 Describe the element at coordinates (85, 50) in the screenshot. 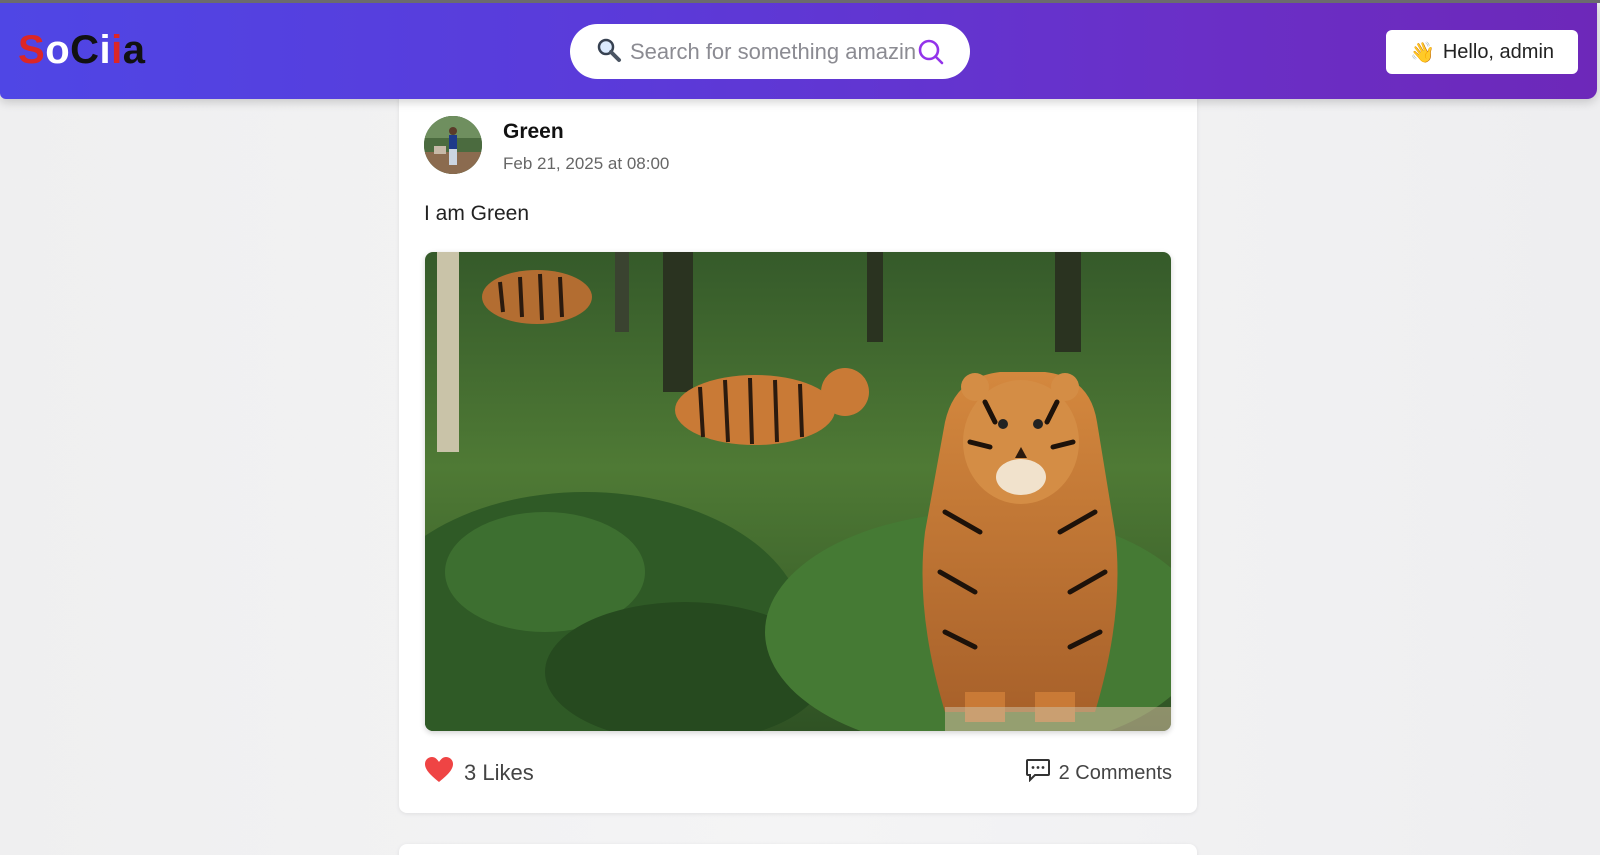

I see `logo-letter: C` at that location.